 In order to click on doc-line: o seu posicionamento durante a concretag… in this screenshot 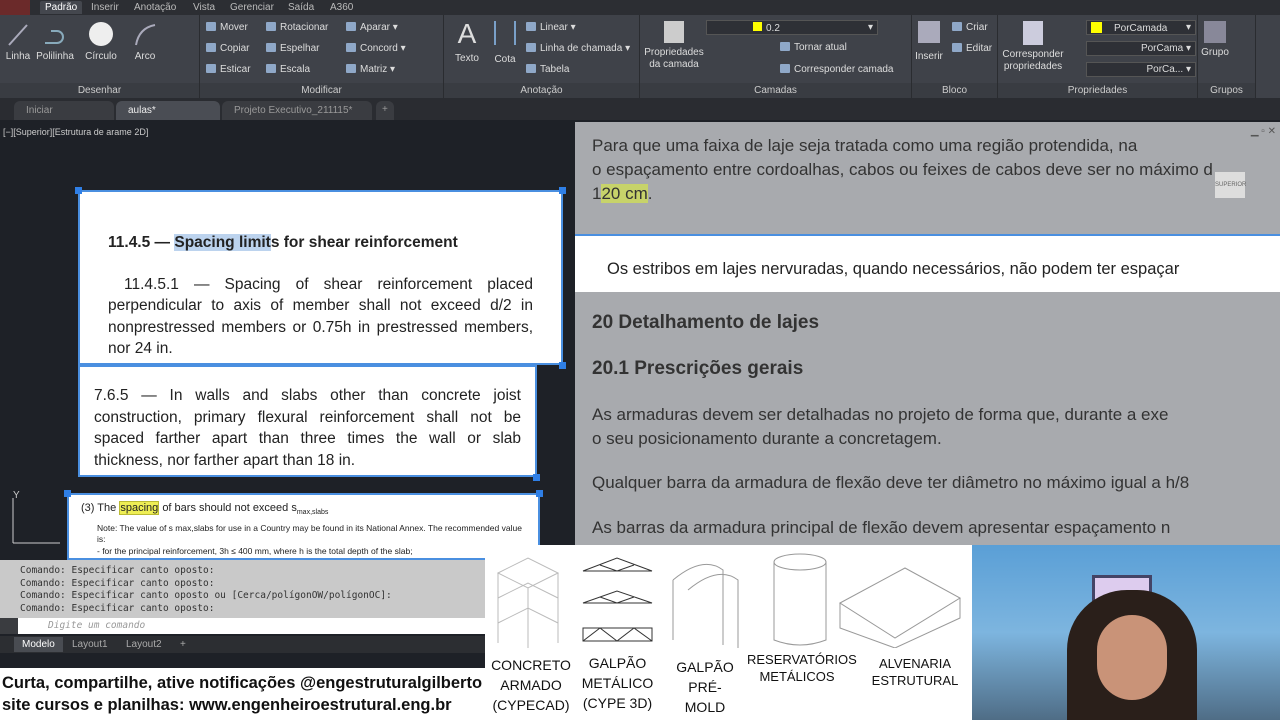, I will do `click(767, 438)`.